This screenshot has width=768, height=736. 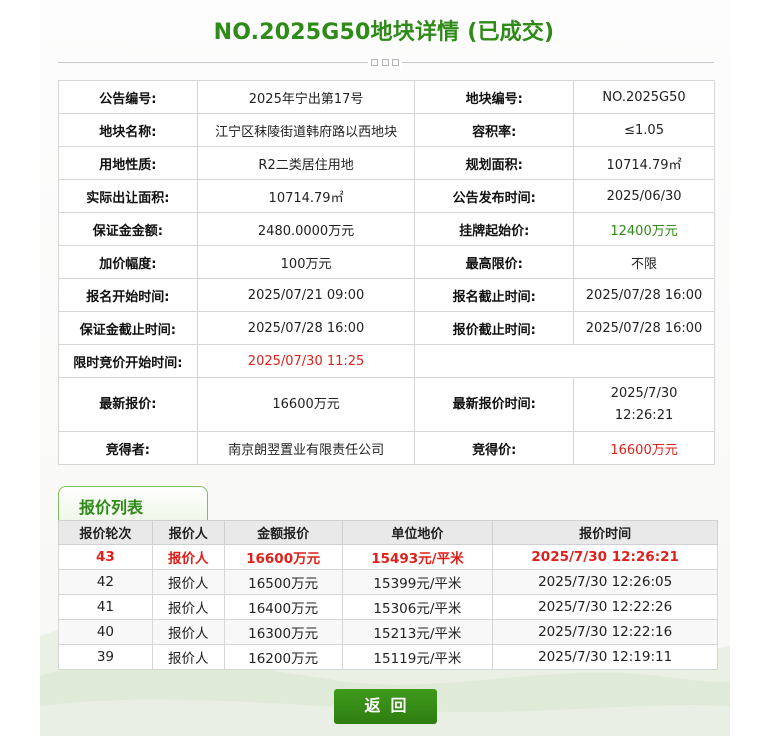 What do you see at coordinates (417, 607) in the screenshot?
I see `bid-unit-price: 15306元/平米` at bounding box center [417, 607].